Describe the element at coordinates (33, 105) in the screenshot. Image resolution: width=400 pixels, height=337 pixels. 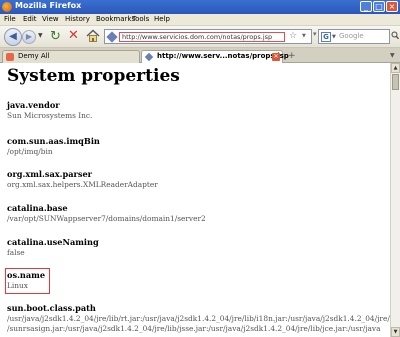
I see `property-name: java.vendor` at that location.